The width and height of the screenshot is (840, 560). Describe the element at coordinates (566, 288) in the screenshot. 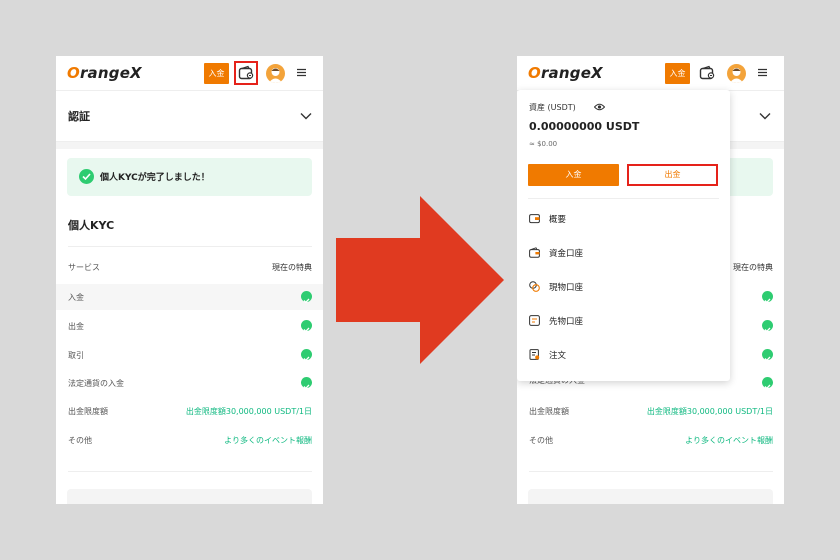

I see `menu-item-label: 現物口座` at that location.